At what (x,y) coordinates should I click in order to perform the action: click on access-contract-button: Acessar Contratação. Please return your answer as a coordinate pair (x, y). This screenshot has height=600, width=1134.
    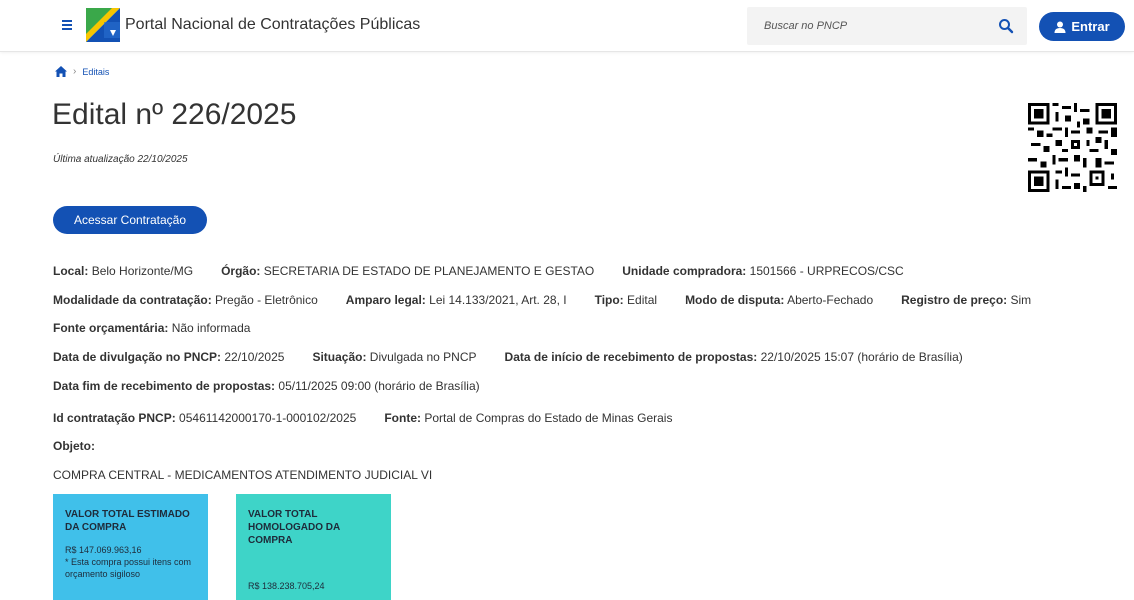
    Looking at the image, I should click on (130, 220).